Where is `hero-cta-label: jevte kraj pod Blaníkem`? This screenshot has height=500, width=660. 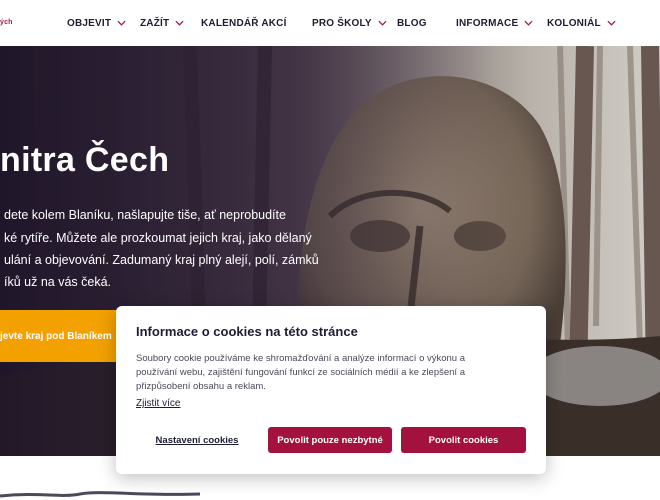
hero-cta-label: jevte kraj pod Blaníkem is located at coordinates (56, 336).